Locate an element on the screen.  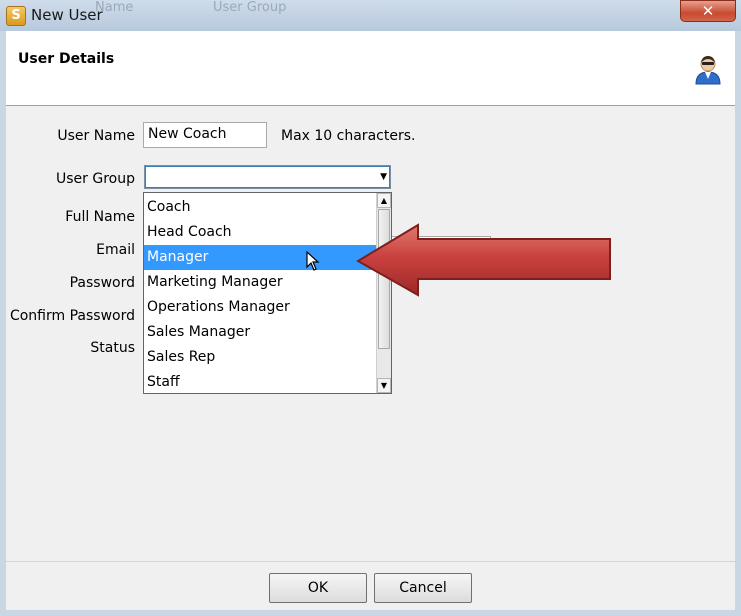
header-panel: User Details is located at coordinates (370, 68).